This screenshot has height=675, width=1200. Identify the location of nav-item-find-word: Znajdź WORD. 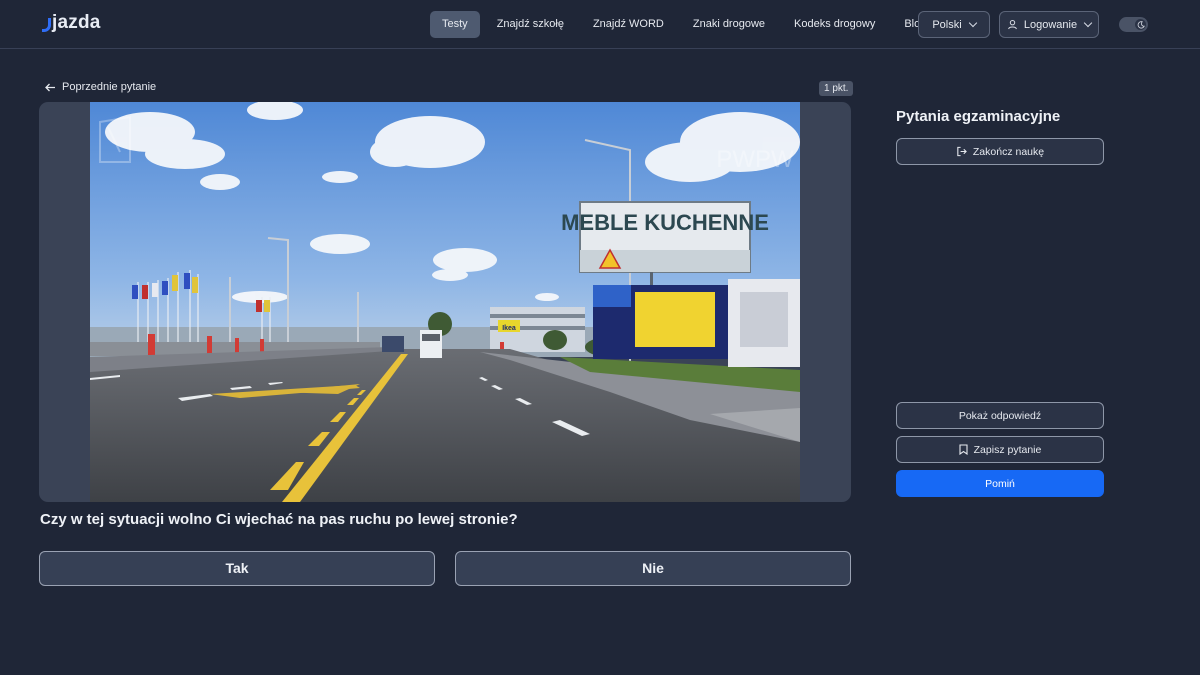
(628, 24).